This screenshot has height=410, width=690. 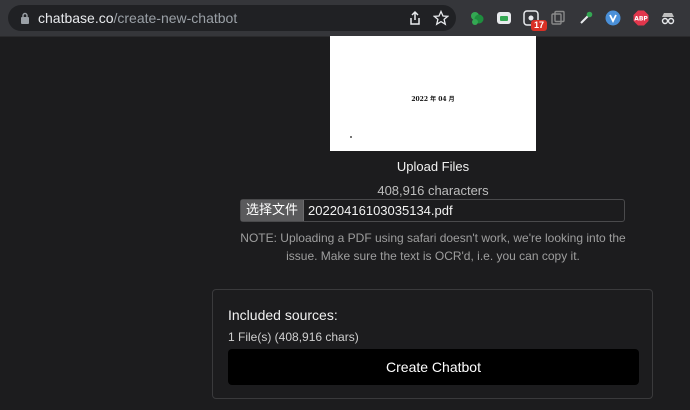 I want to click on address-bar: chatbase.co/create-new-chatbot, so click(x=232, y=18).